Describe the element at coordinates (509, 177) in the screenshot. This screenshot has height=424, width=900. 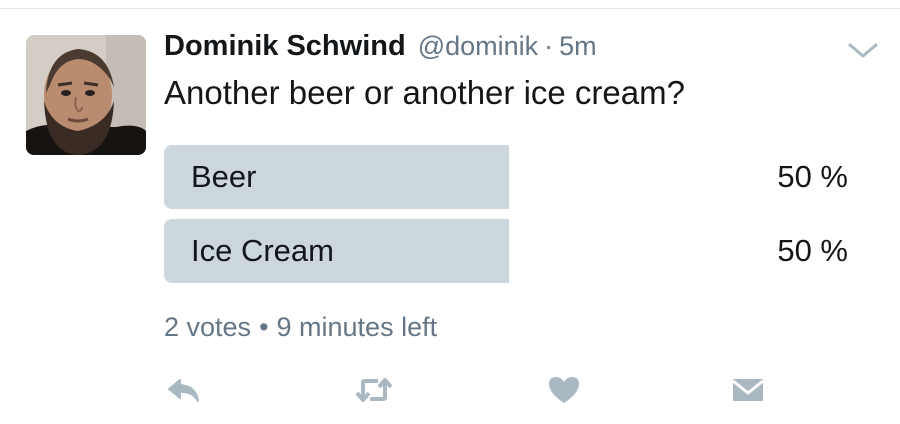
I see `poll-option-beer: Beer 50 %` at that location.